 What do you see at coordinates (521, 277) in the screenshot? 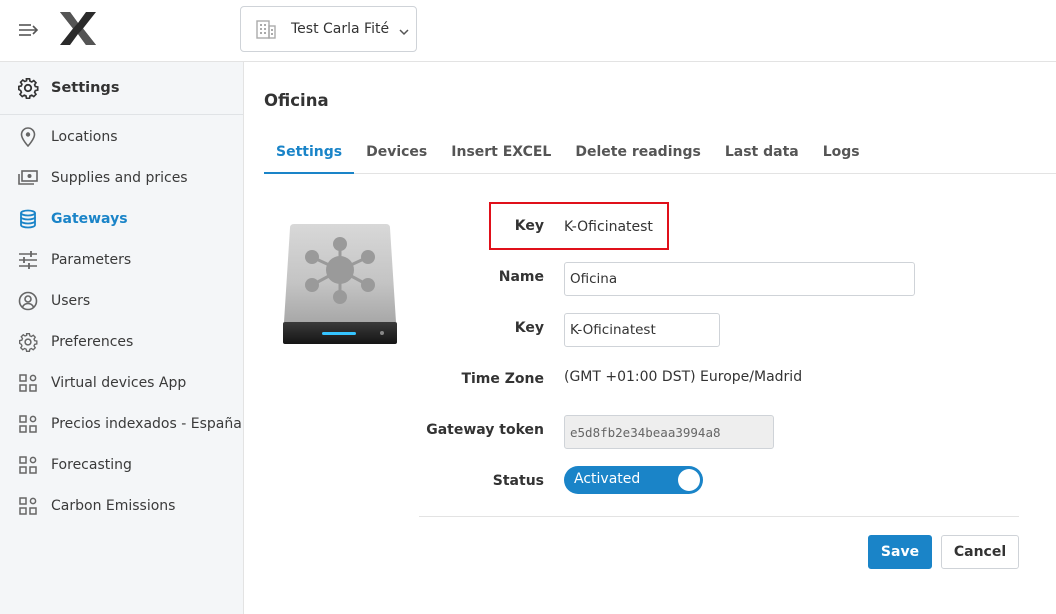
I see `name-label: Name` at bounding box center [521, 277].